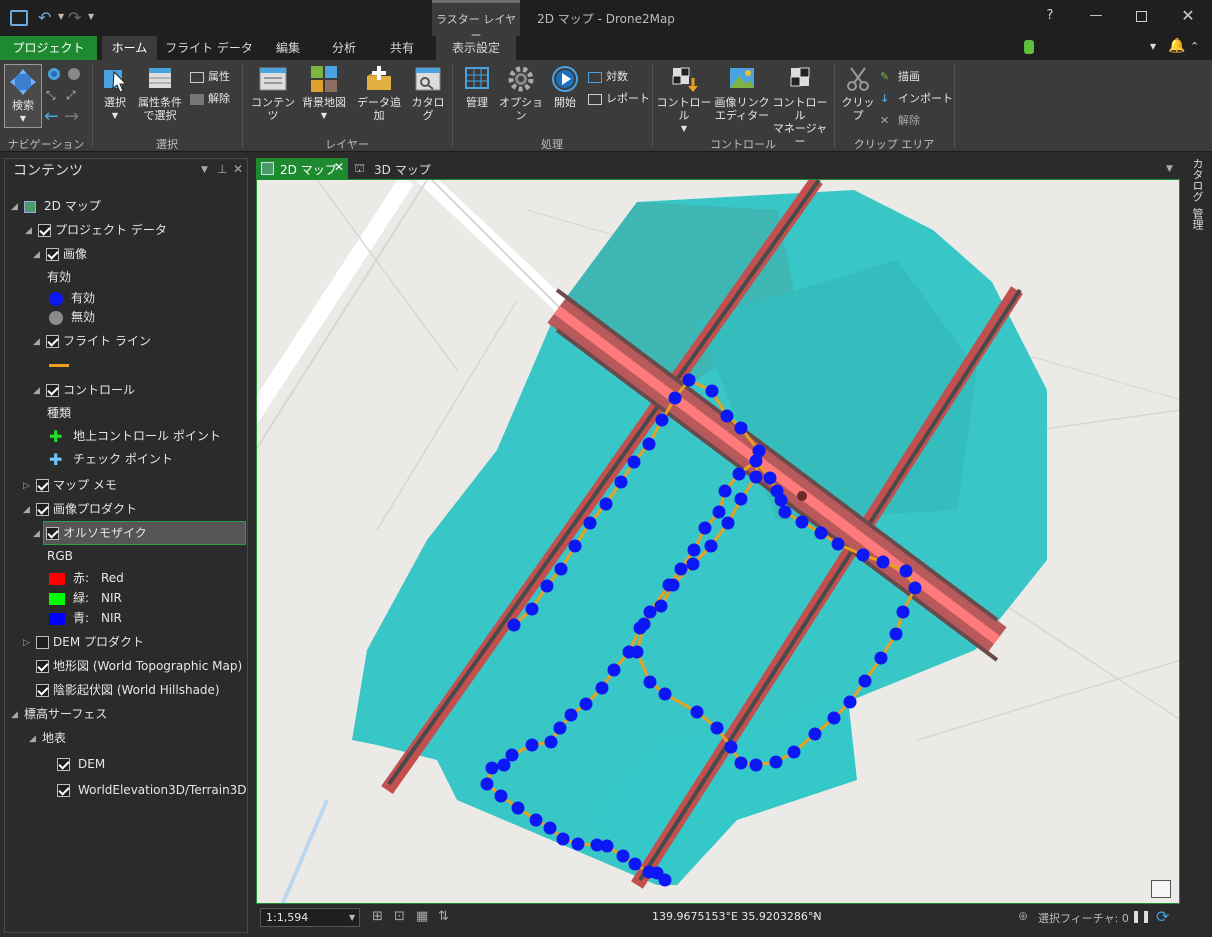  Describe the element at coordinates (288, 48) in the screenshot. I see `tab-edit: 編集` at that location.